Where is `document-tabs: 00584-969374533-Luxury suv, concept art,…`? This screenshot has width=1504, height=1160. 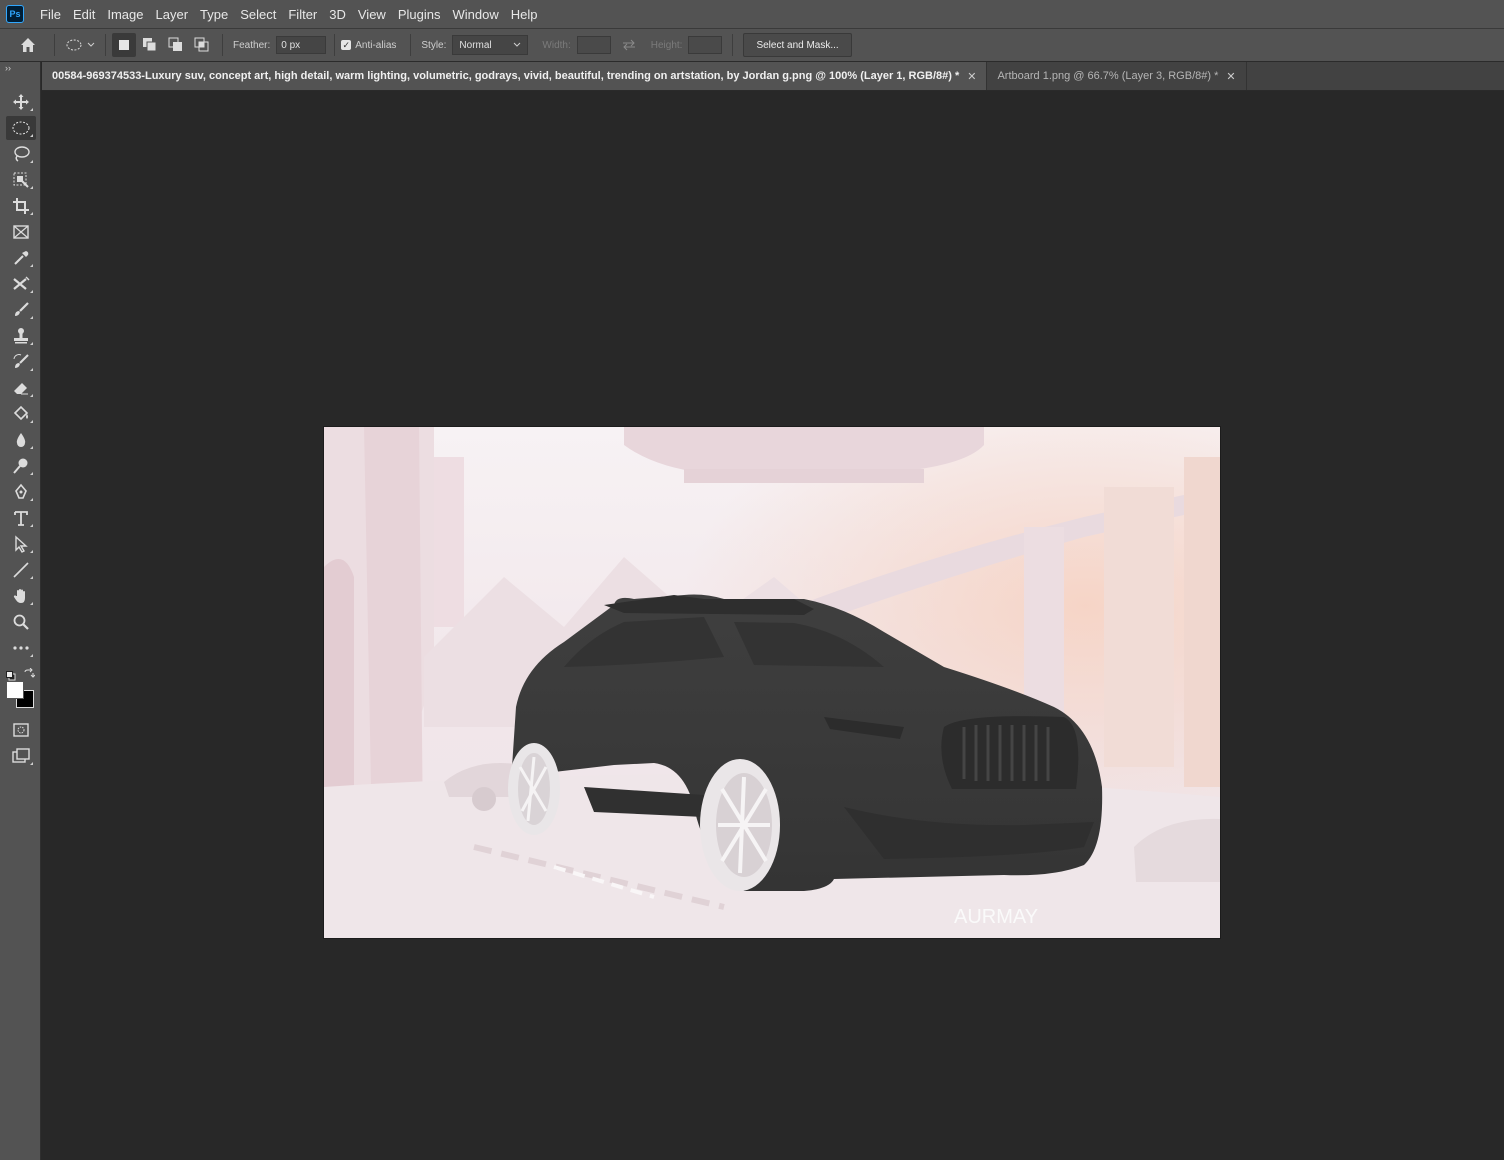
document-tabs: 00584-969374533-Luxury suv, concept art,… is located at coordinates (773, 76).